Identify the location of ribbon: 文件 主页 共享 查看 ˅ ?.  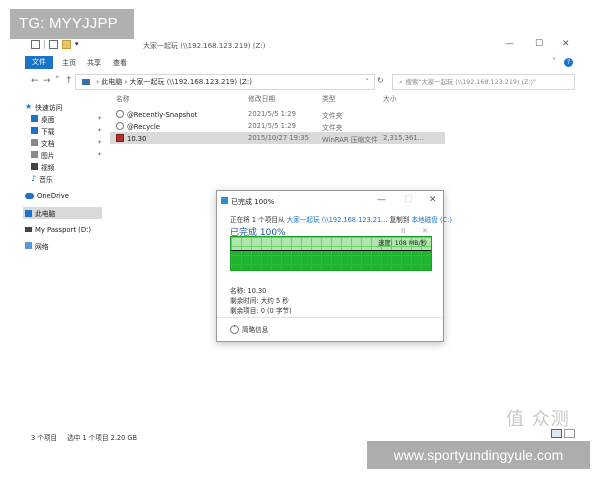
(300, 62).